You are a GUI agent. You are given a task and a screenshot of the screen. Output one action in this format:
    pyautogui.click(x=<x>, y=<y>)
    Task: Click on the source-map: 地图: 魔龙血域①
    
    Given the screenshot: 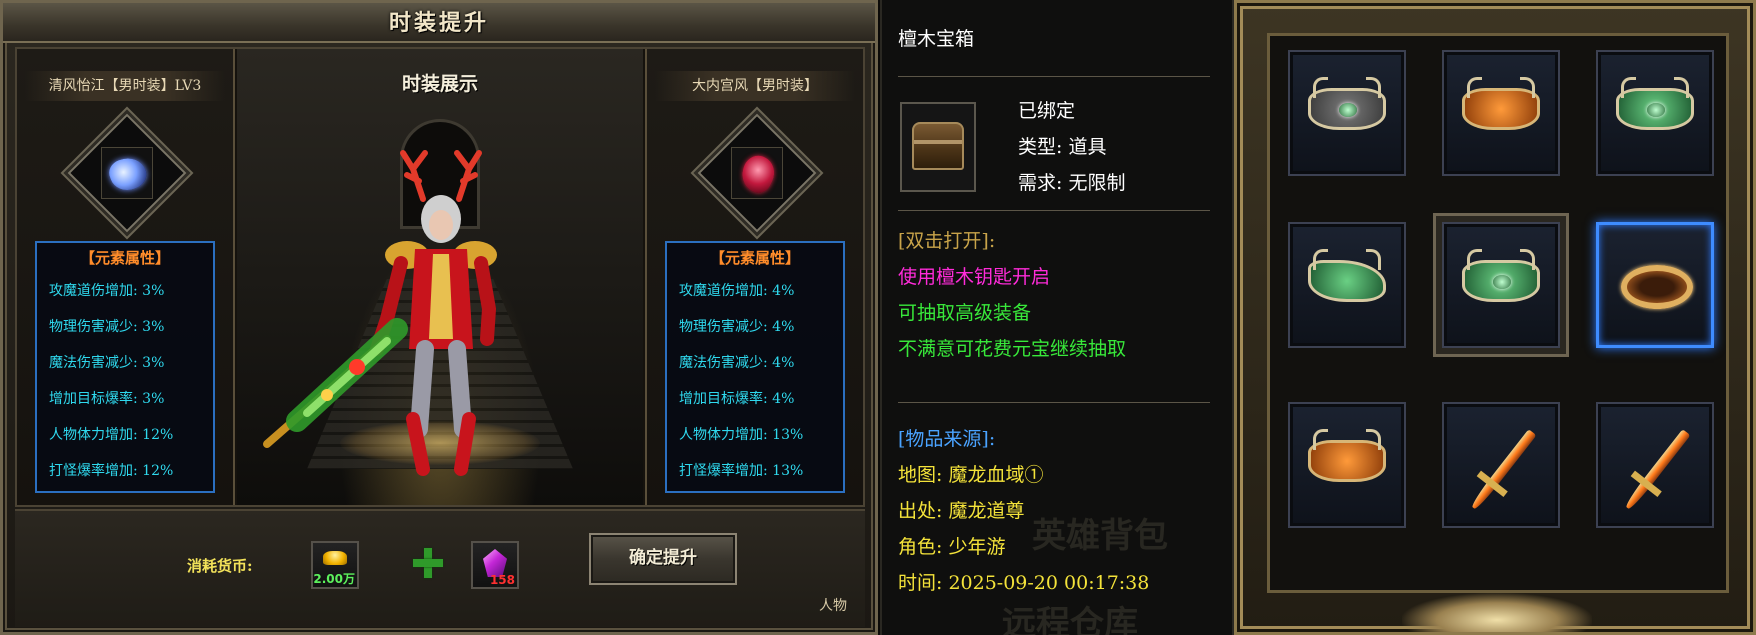 What is the action you would take?
    pyautogui.click(x=971, y=475)
    